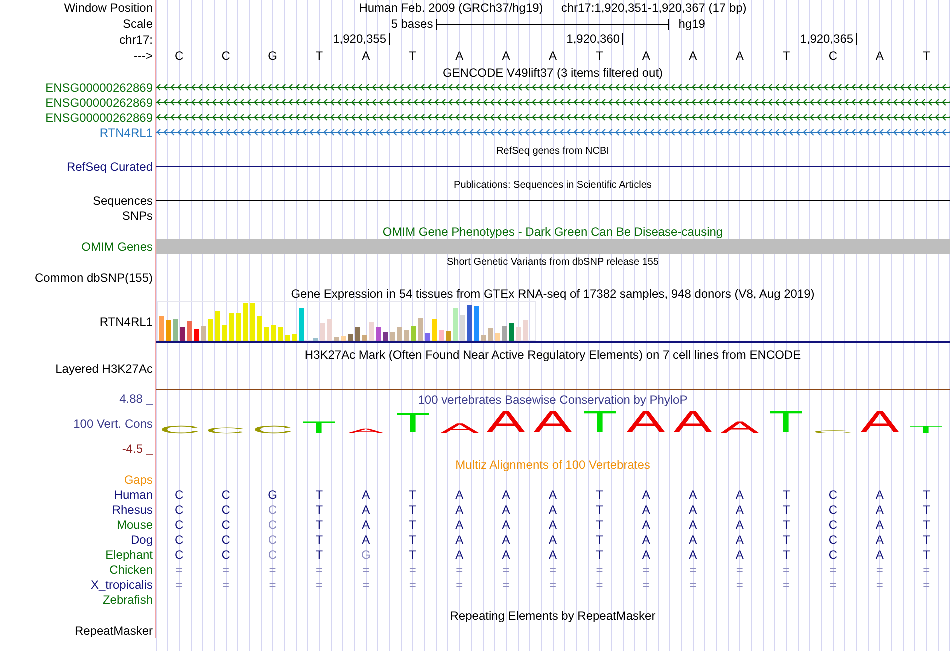 Image resolution: width=950 pixels, height=651 pixels. Describe the element at coordinates (141, 539) in the screenshot. I see `species-label: Dog` at that location.